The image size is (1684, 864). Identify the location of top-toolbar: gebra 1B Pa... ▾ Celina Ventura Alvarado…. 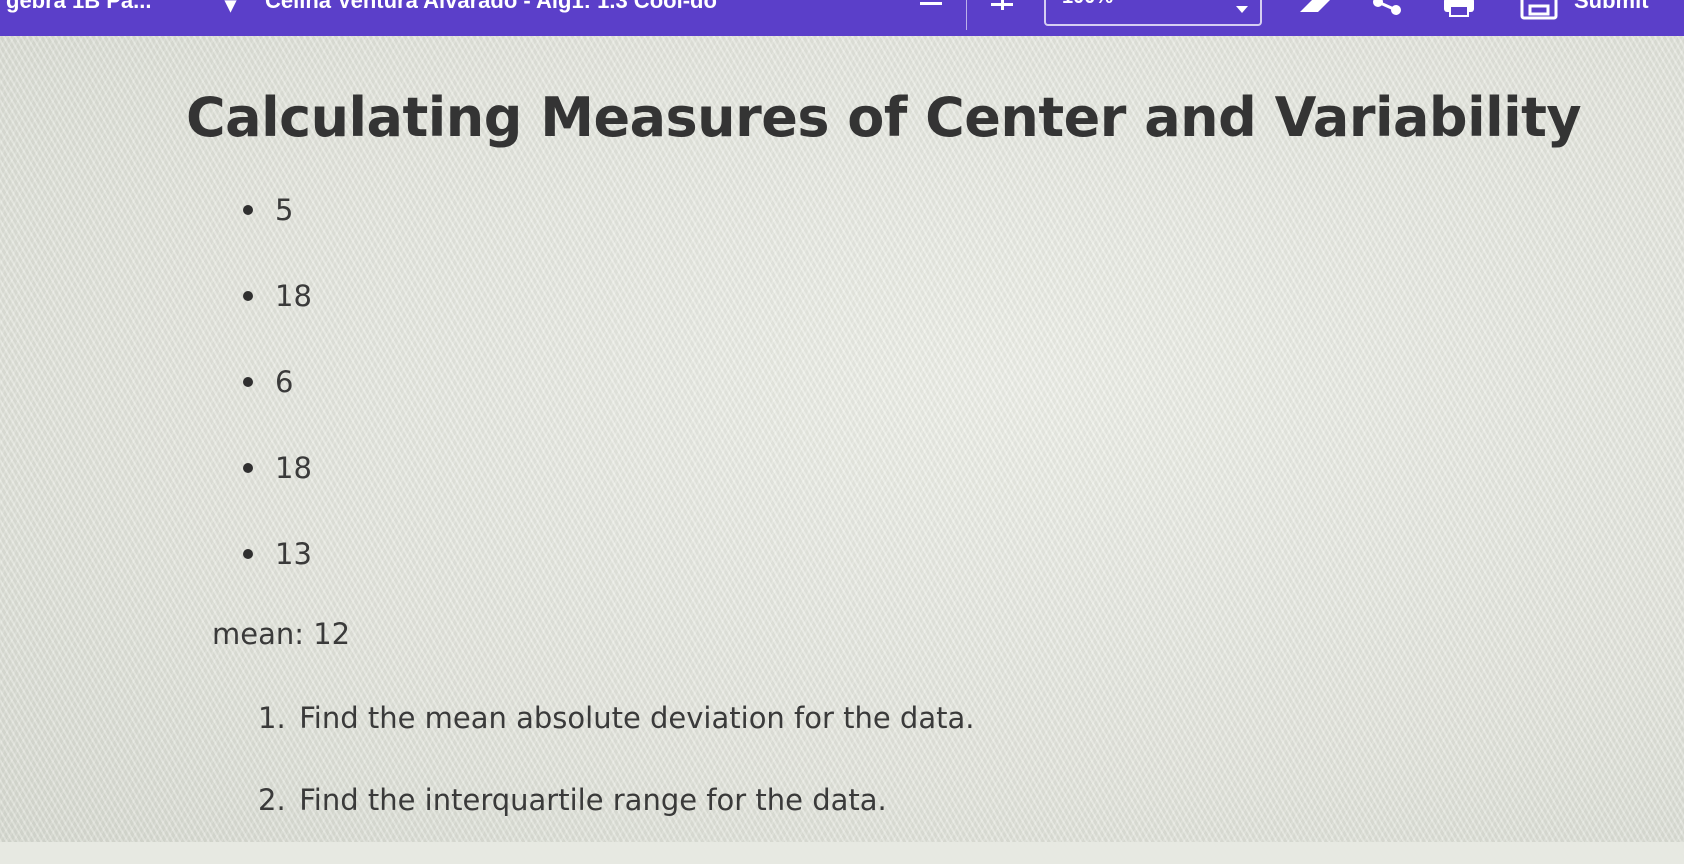
(842, 18).